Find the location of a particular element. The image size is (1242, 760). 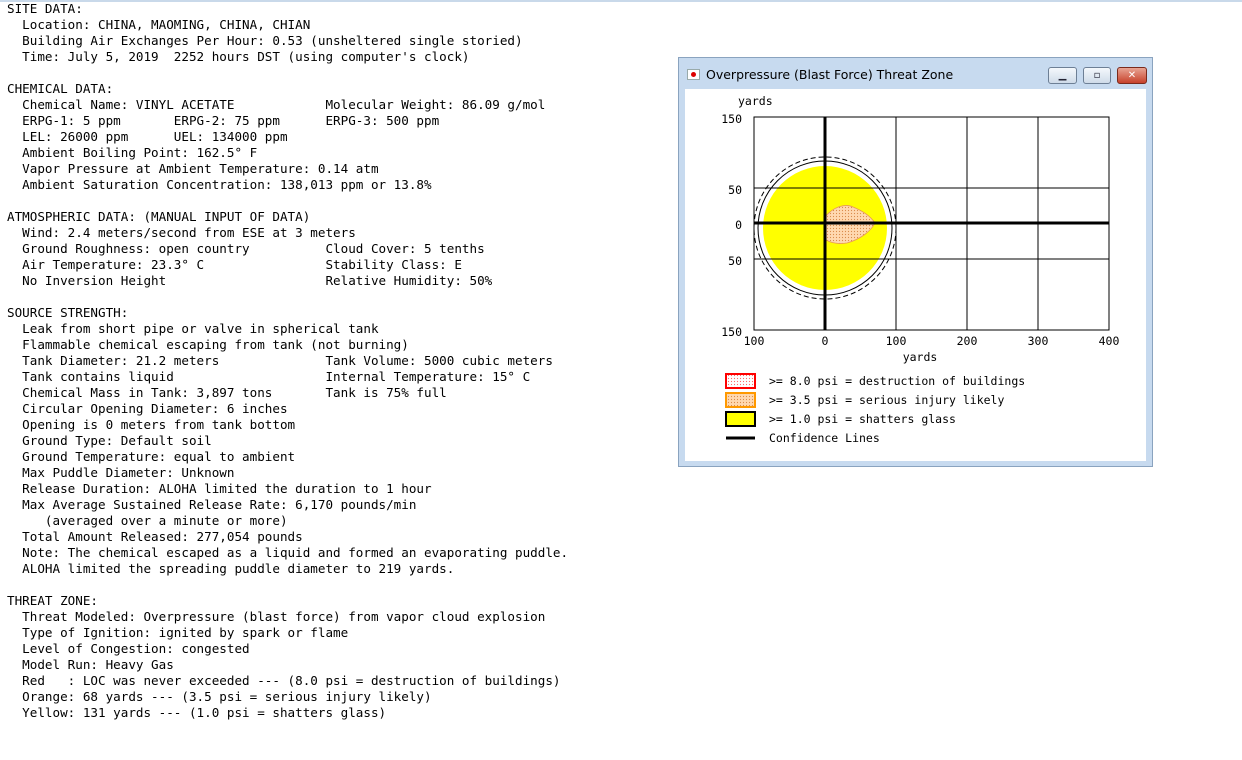

report-line: Max Puddle Diameter: Unknown is located at coordinates (121, 472).